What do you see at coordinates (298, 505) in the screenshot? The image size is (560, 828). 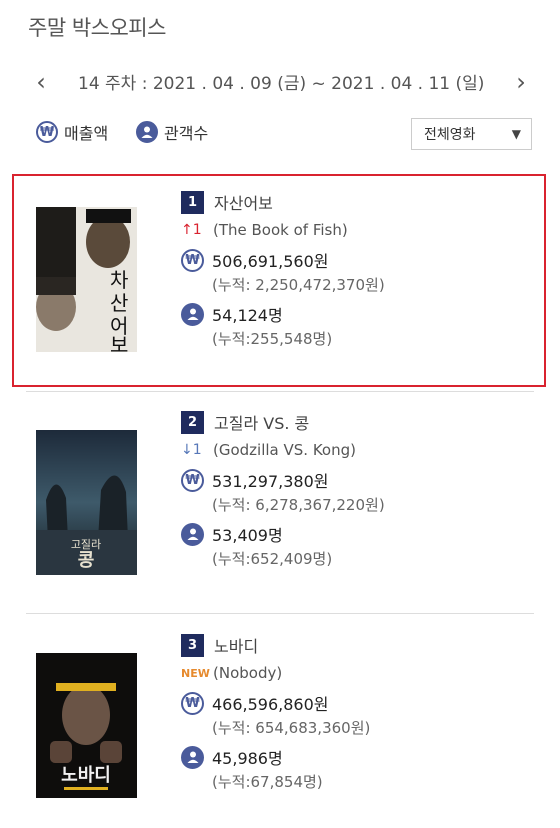 I see `cumulative-revenue: (누적: 6,278,367,220원)` at bounding box center [298, 505].